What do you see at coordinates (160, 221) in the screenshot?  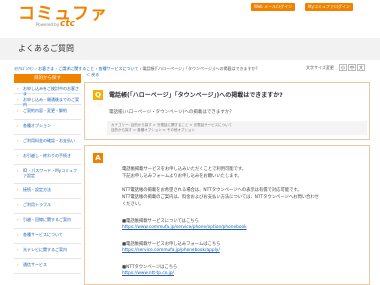 I see `section-title: ■電話帳掲載サービスについてはこちら` at bounding box center [160, 221].